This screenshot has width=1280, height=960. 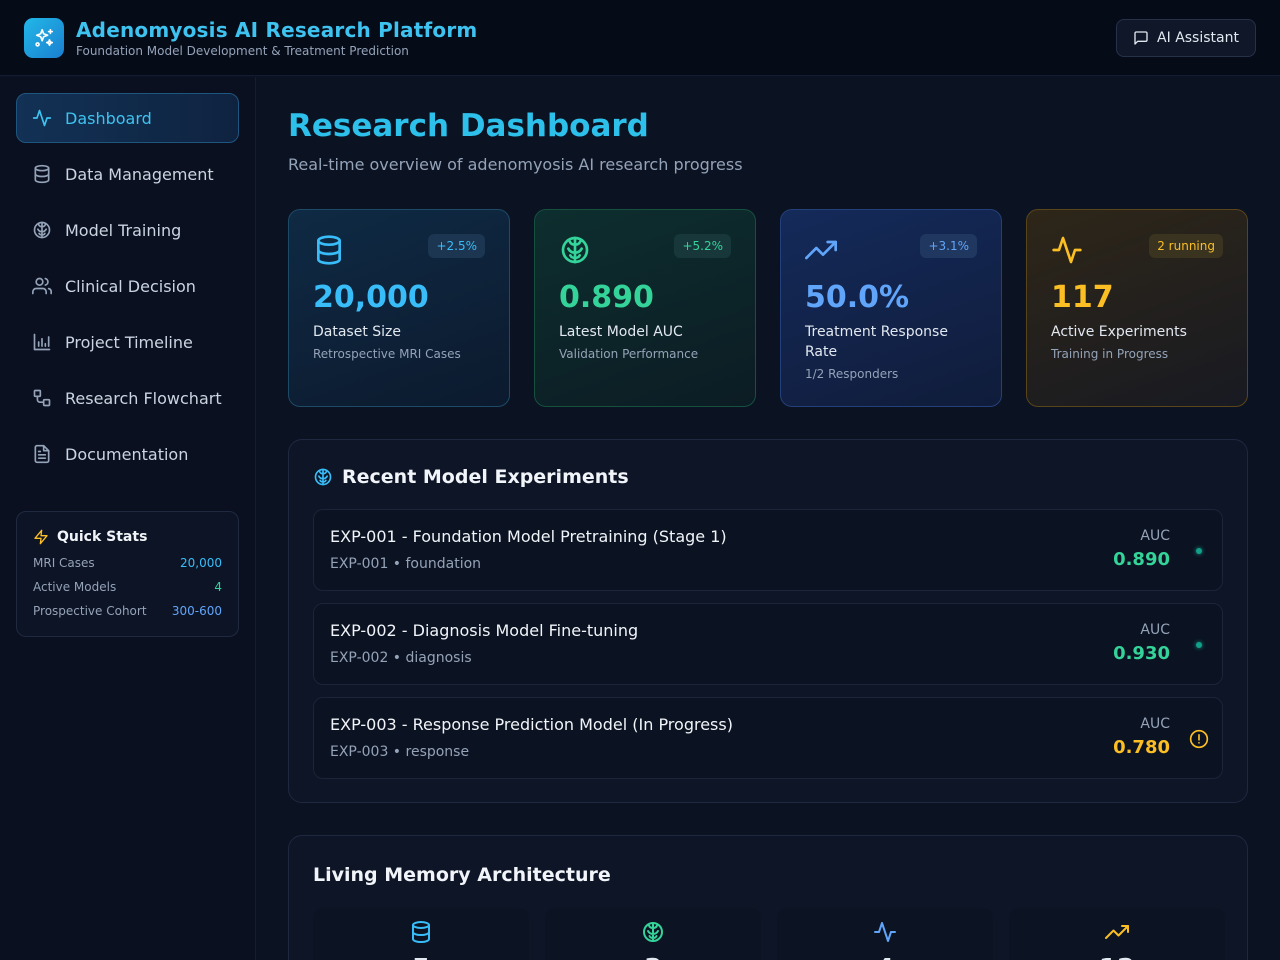 I want to click on experiment-name: EXP-002 - Diagnosis Model Fine-tuning, so click(x=484, y=630).